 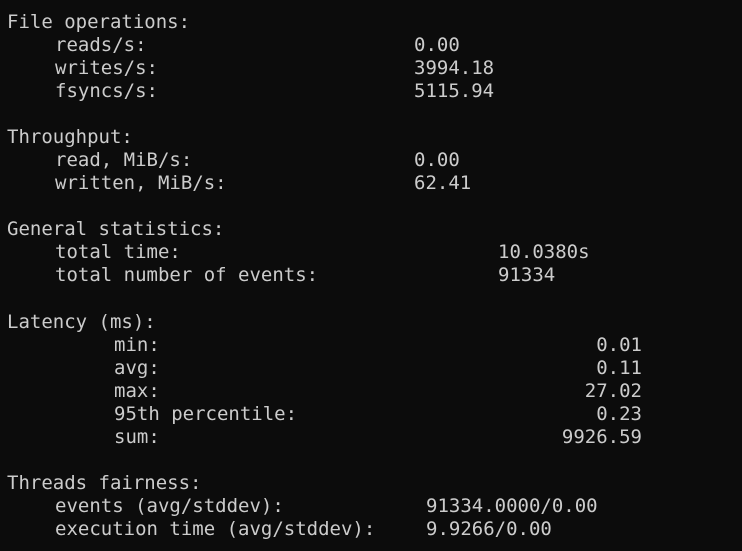 I want to click on general-statistics-header: General statistics:, so click(x=116, y=229).